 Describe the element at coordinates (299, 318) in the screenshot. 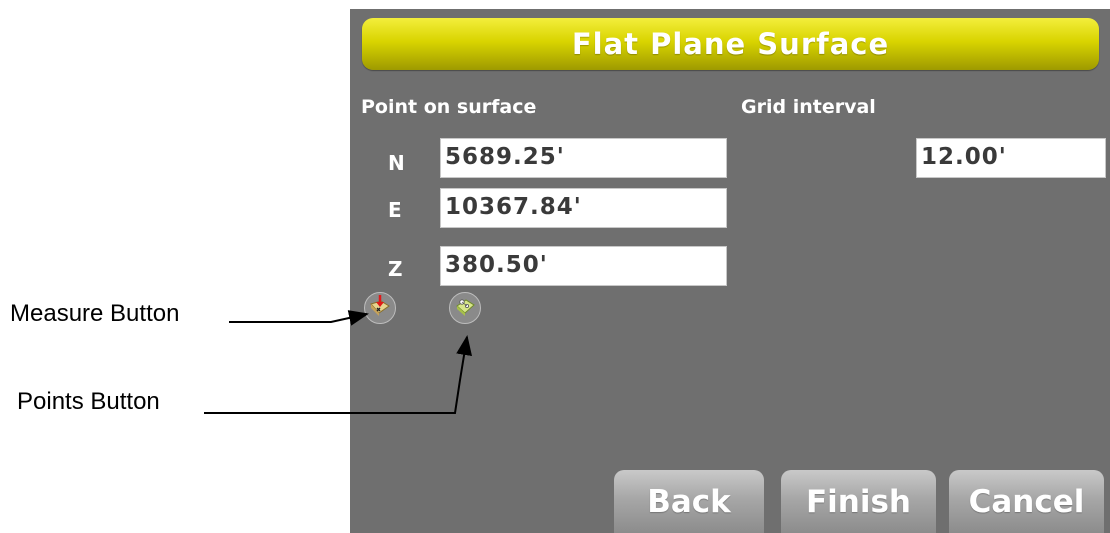

I see `measure-callout-line` at that location.